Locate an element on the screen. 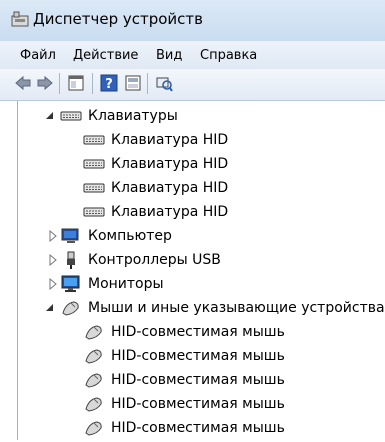  tree-node-mice: Мыши и иные указывающие устройства is located at coordinates (201, 310).